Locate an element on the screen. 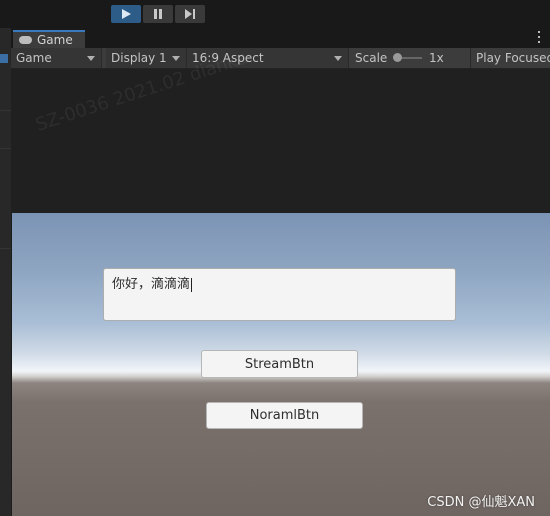  pause-icon is located at coordinates (158, 14).